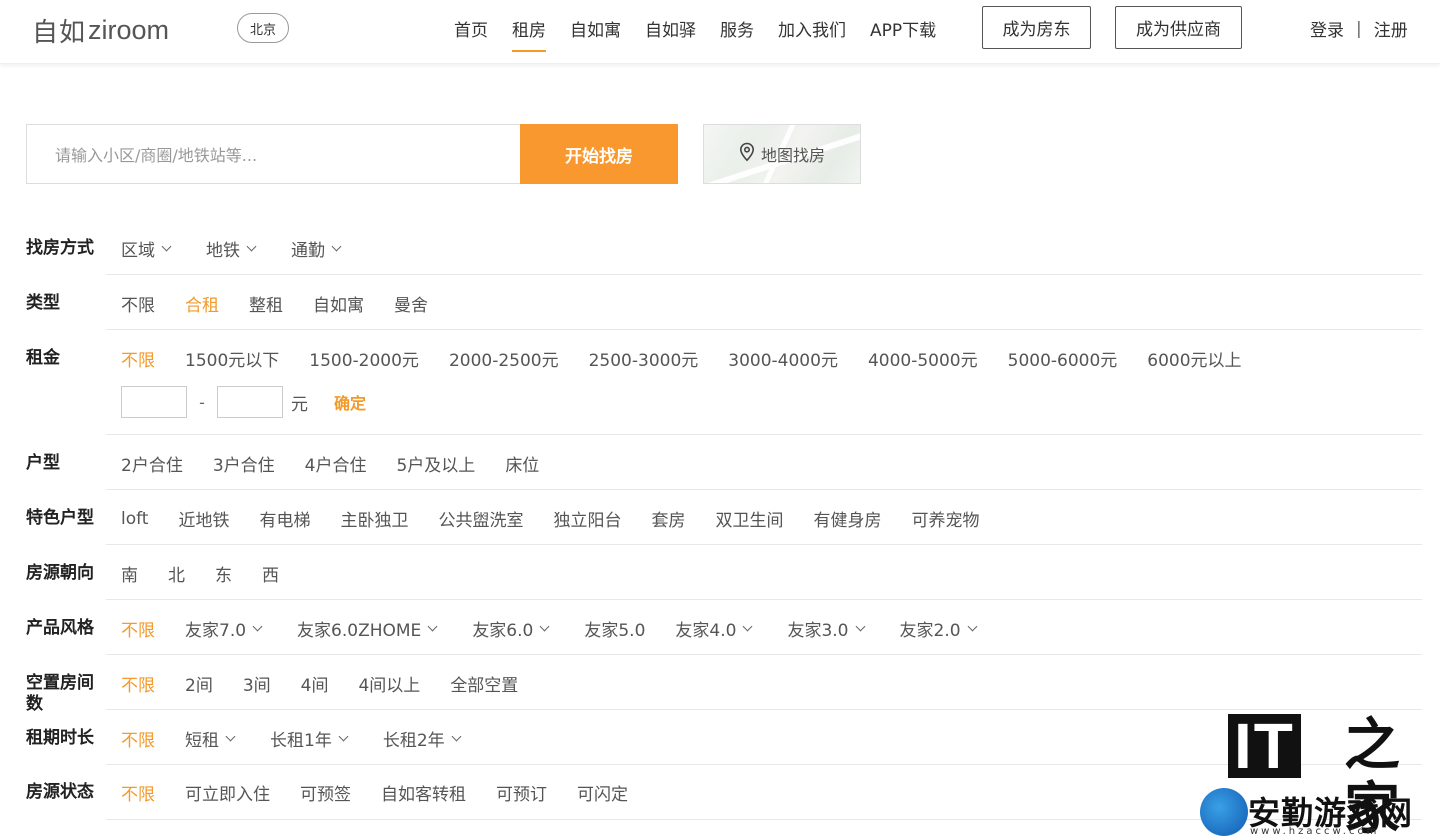 This screenshot has height=840, width=1440. I want to click on filter-label: 租期时长, so click(60, 738).